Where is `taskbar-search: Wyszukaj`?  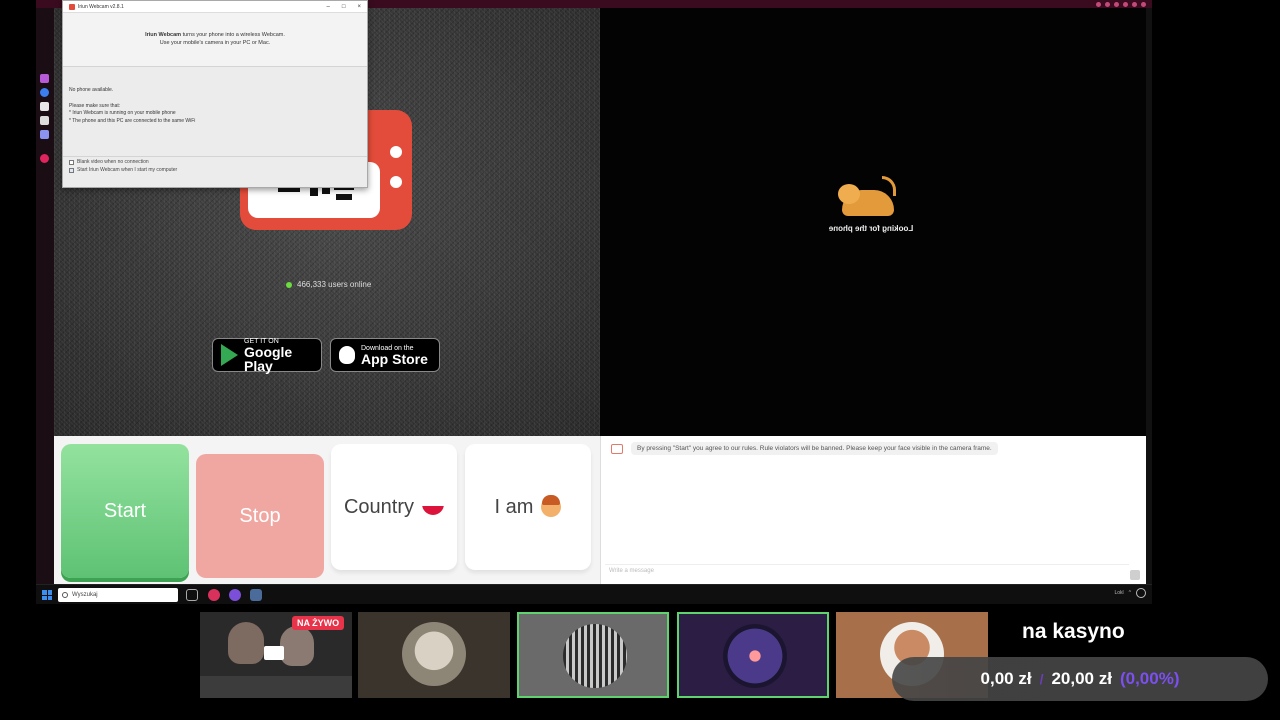 taskbar-search: Wyszukaj is located at coordinates (118, 595).